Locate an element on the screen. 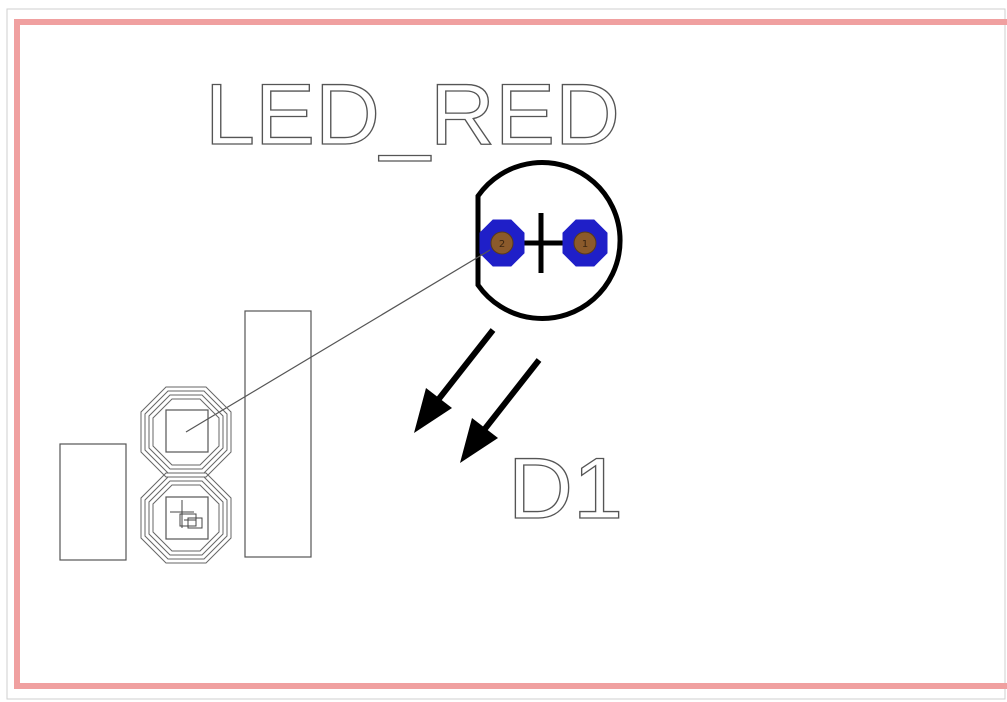 Image resolution: width=1007 pixels, height=702 pixels. crosshair-marker-icon is located at coordinates (186, 514).